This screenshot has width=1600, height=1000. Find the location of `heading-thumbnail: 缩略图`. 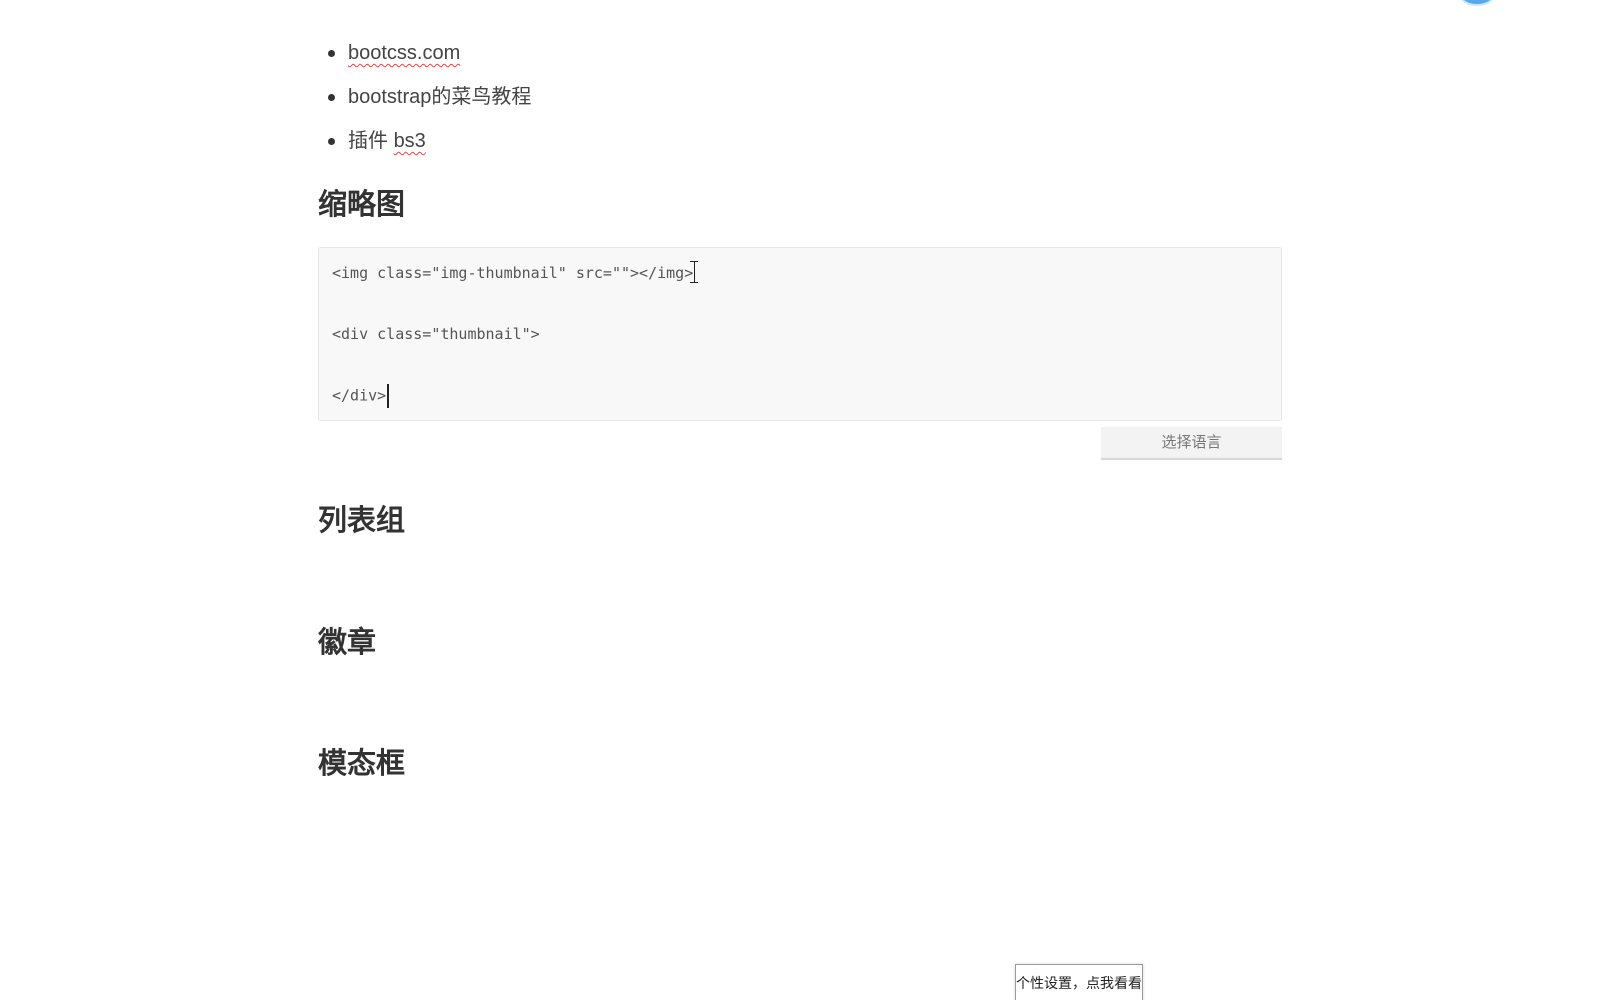

heading-thumbnail: 缩略图 is located at coordinates (362, 205).